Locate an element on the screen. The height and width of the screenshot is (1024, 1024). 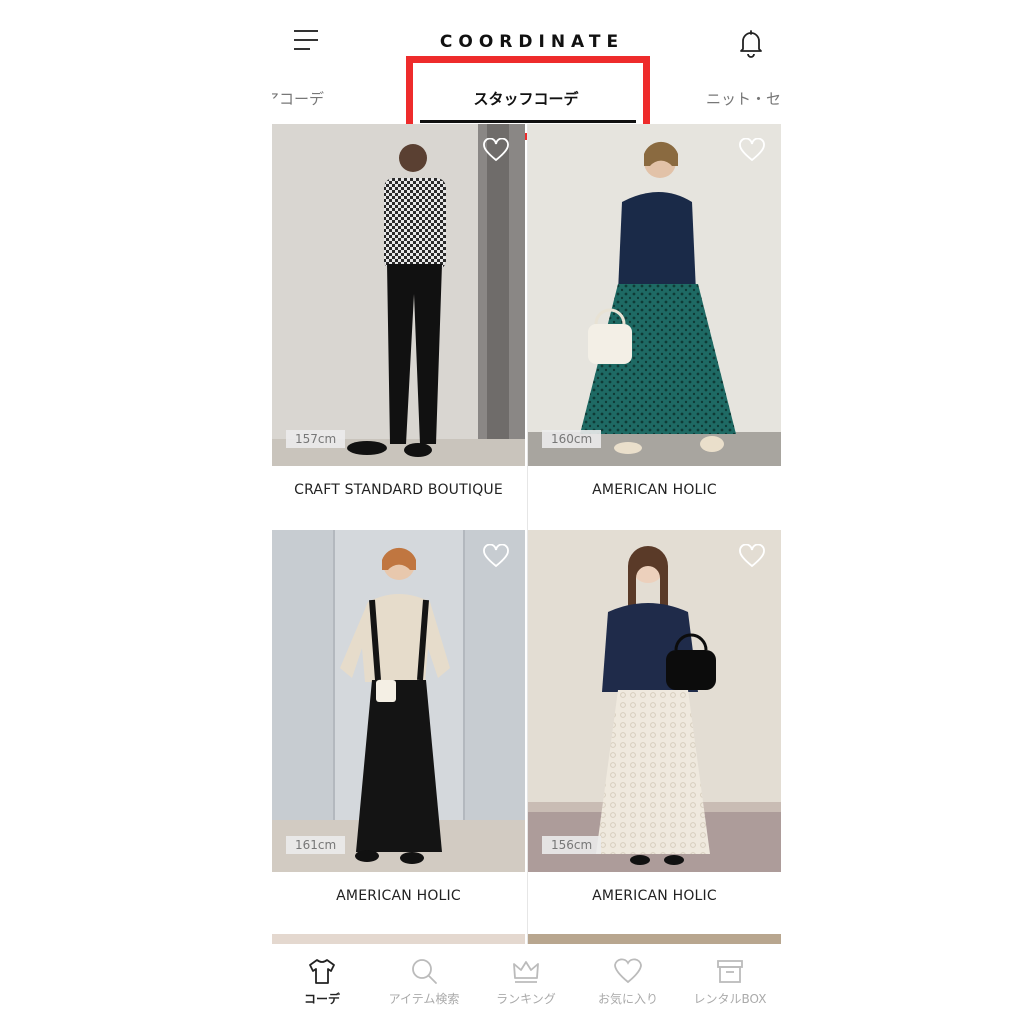
nav-item-favorites: お気に入り is located at coordinates (628, 981).